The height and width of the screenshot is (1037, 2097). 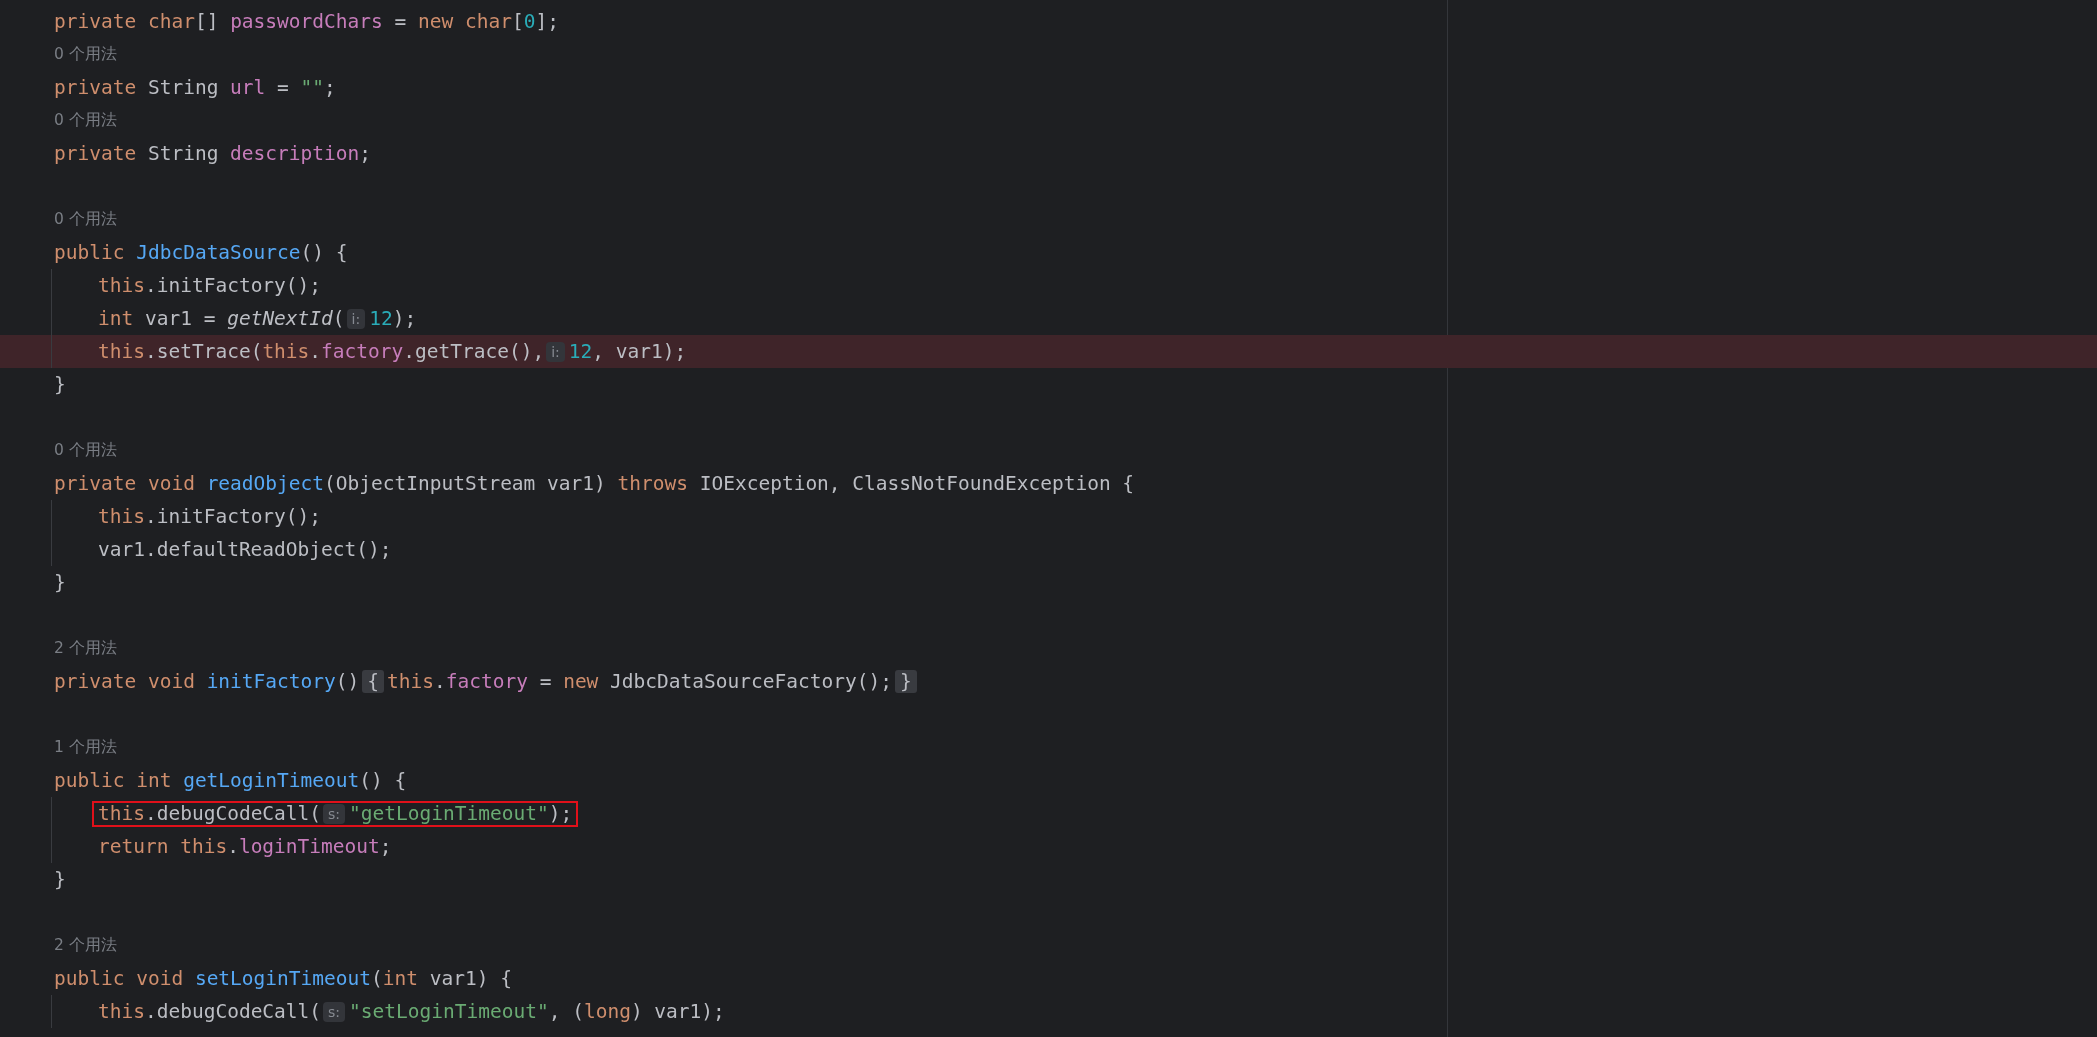 I want to click on code-text: public int getLoginTimeout() {, so click(x=230, y=780).